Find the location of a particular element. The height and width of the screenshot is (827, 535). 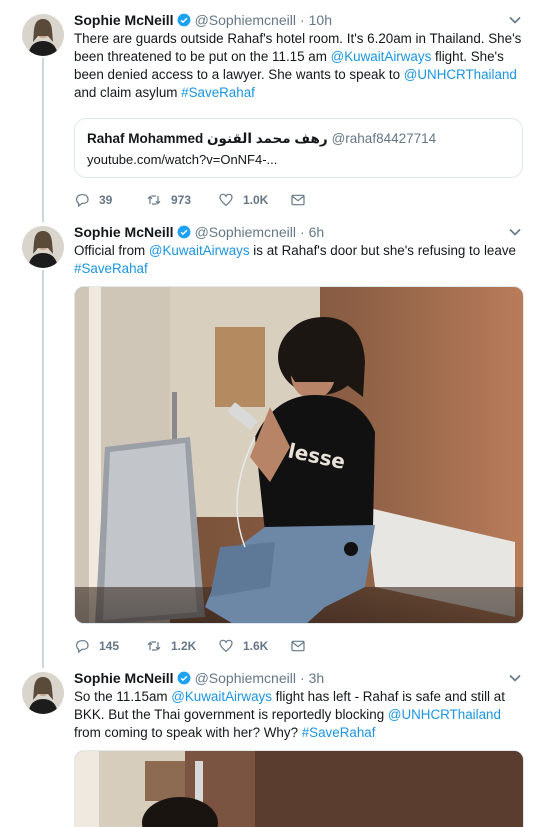

timestamp: 3h is located at coordinates (317, 678).